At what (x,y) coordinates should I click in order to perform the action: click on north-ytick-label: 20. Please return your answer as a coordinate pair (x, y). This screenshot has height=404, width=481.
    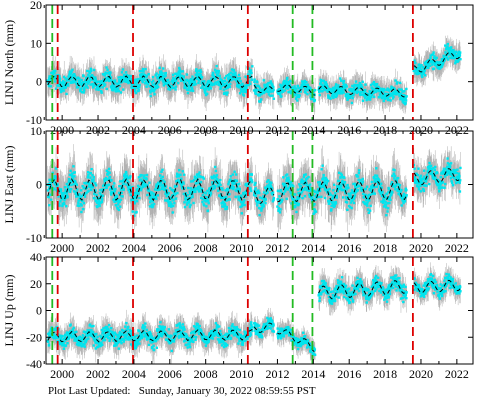
    Looking at the image, I should click on (36, 6).